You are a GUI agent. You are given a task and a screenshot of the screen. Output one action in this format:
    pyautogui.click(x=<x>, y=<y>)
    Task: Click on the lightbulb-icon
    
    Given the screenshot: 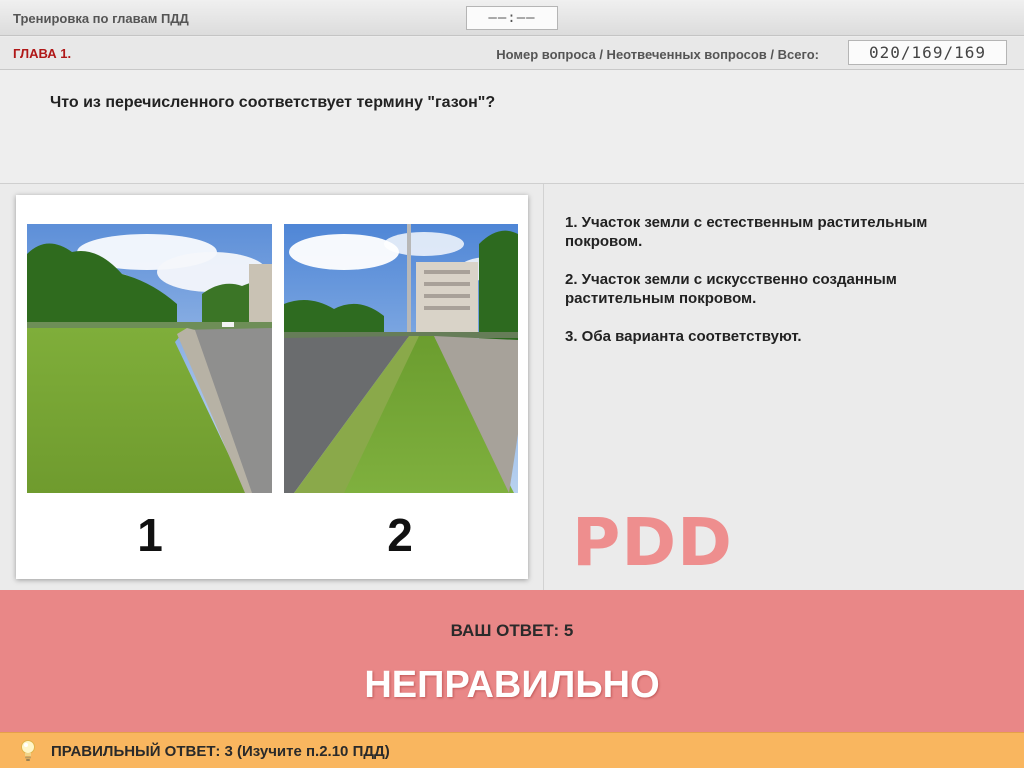 What is the action you would take?
    pyautogui.click(x=28, y=751)
    